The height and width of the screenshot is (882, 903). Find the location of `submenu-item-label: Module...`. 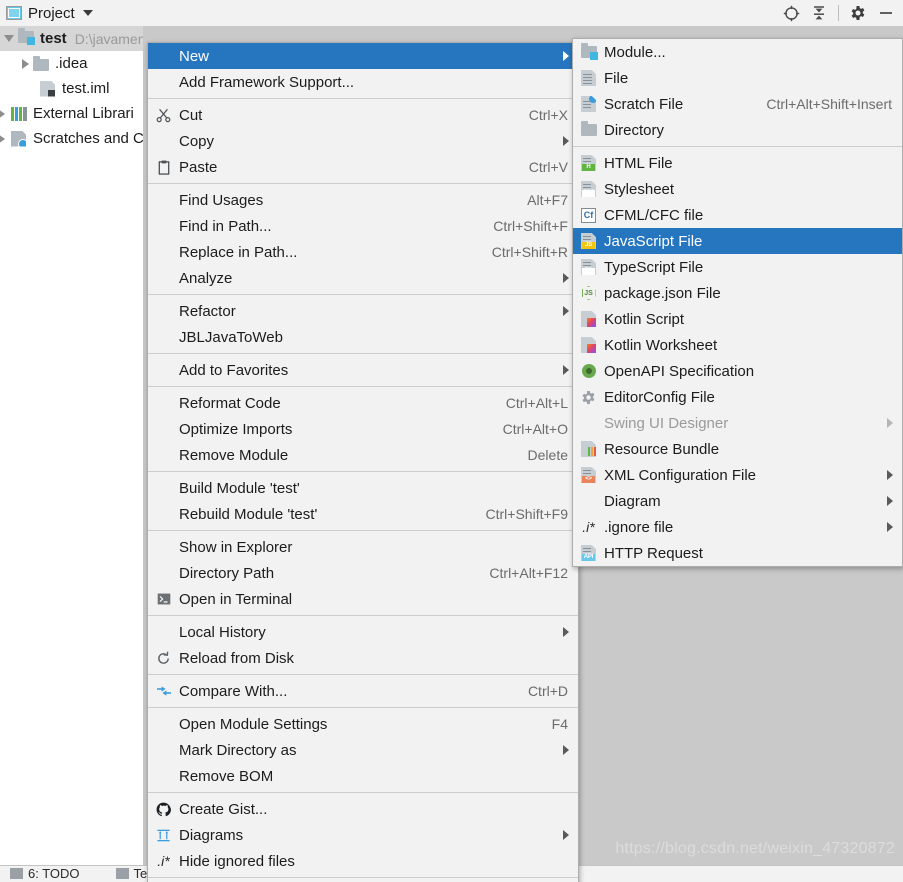

submenu-item-label: Module... is located at coordinates (635, 52).